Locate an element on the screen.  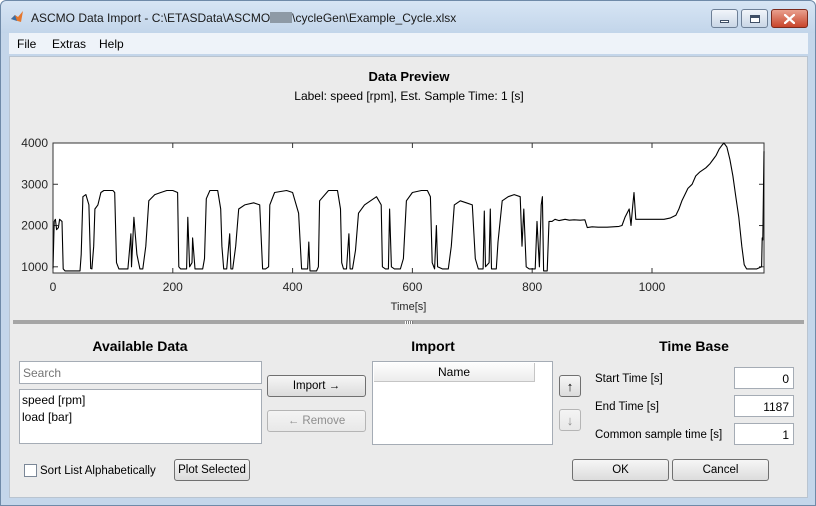
ok-button: OK is located at coordinates (620, 470).